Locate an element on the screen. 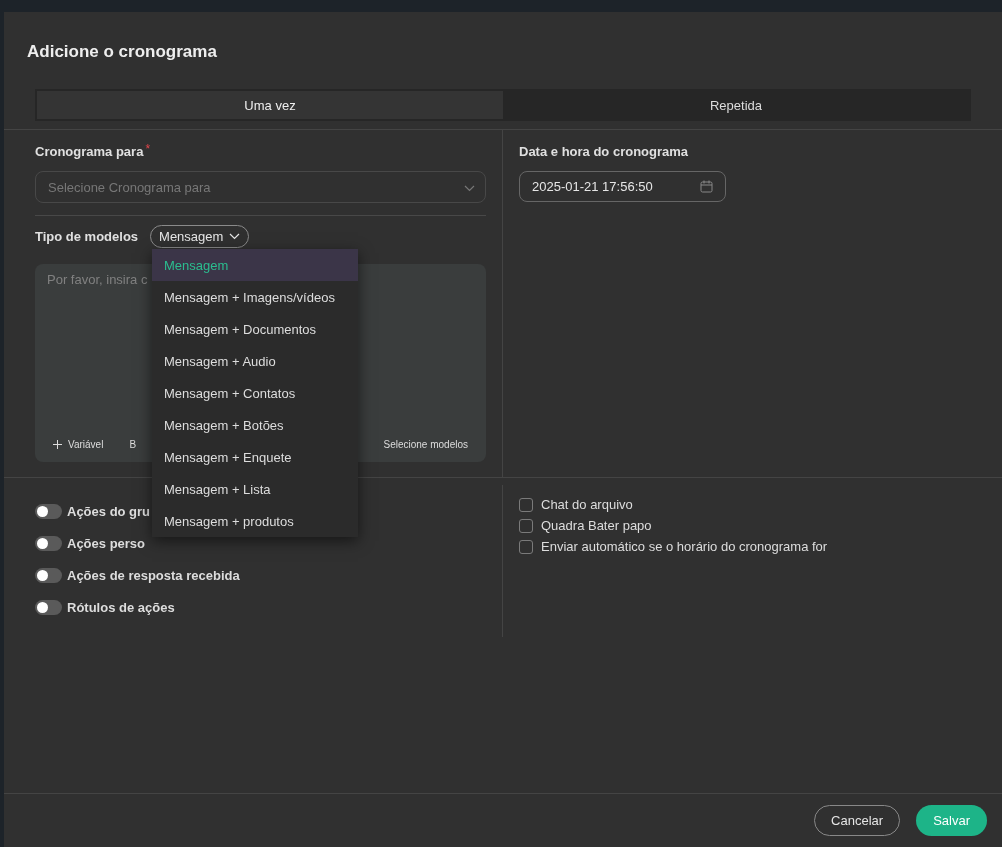 This screenshot has width=1002, height=847. select-templates-button: Selecione modelos is located at coordinates (425, 444).